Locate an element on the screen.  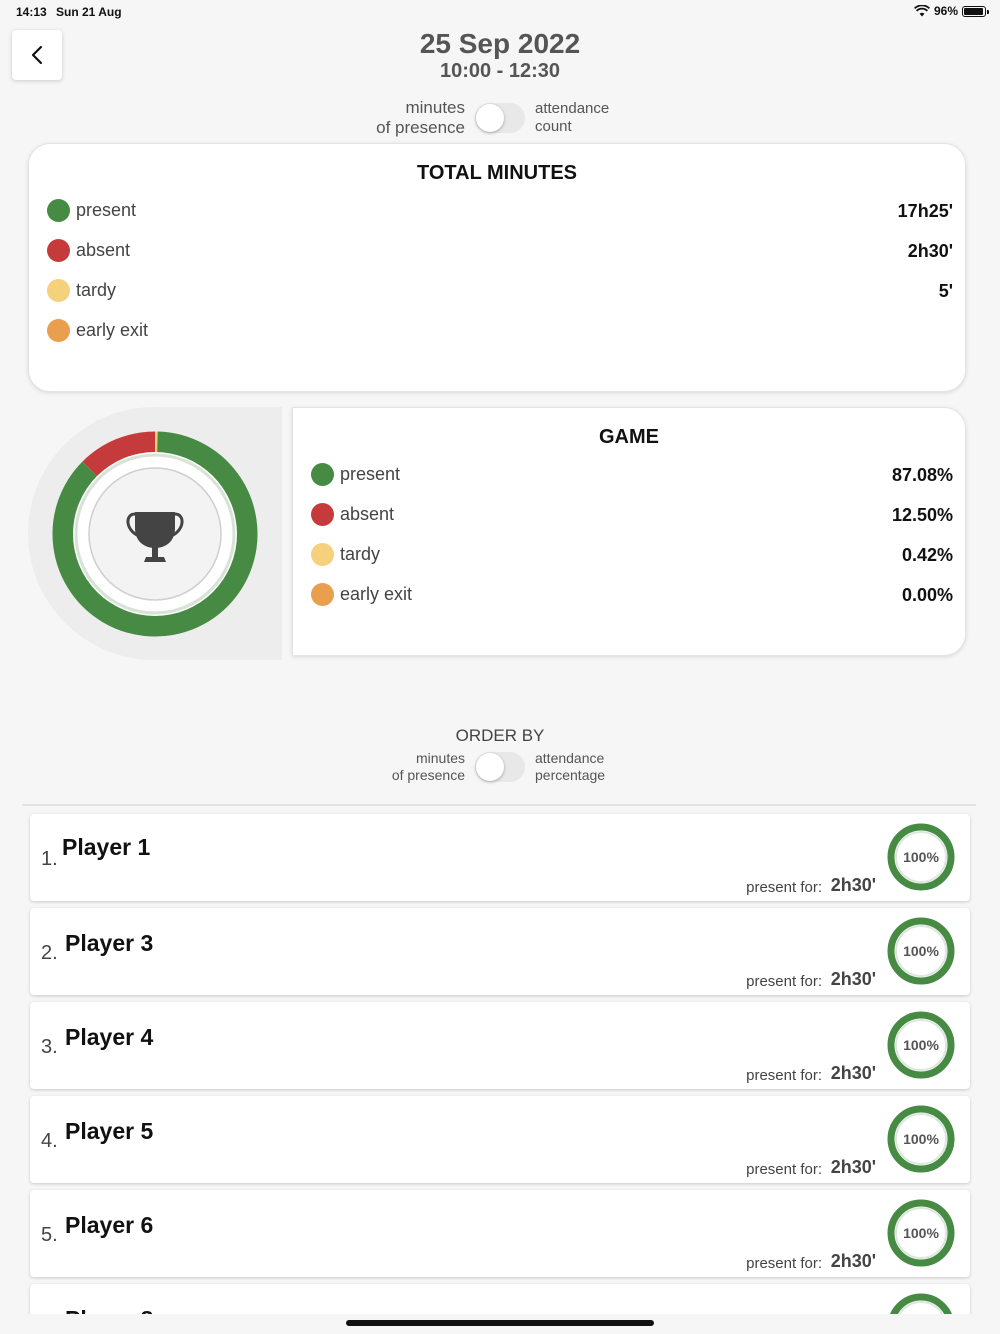
view-mode-switch is located at coordinates (500, 118).